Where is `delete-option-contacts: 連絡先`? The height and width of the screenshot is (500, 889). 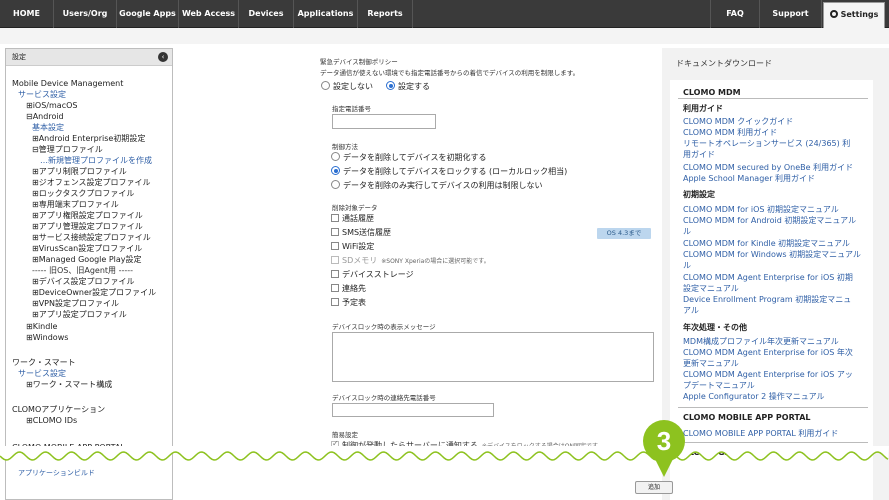 delete-option-contacts: 連絡先 is located at coordinates (348, 288).